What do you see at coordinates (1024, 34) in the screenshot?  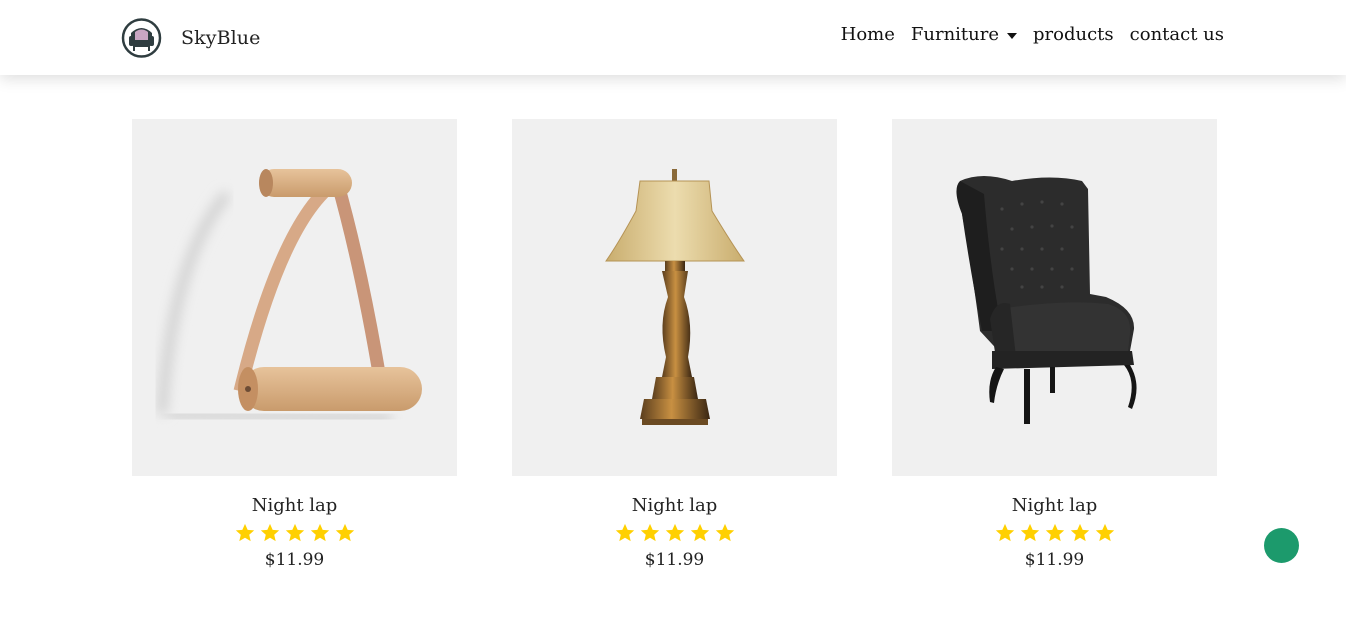 I see `nav-links: Home Furniture products contact us` at bounding box center [1024, 34].